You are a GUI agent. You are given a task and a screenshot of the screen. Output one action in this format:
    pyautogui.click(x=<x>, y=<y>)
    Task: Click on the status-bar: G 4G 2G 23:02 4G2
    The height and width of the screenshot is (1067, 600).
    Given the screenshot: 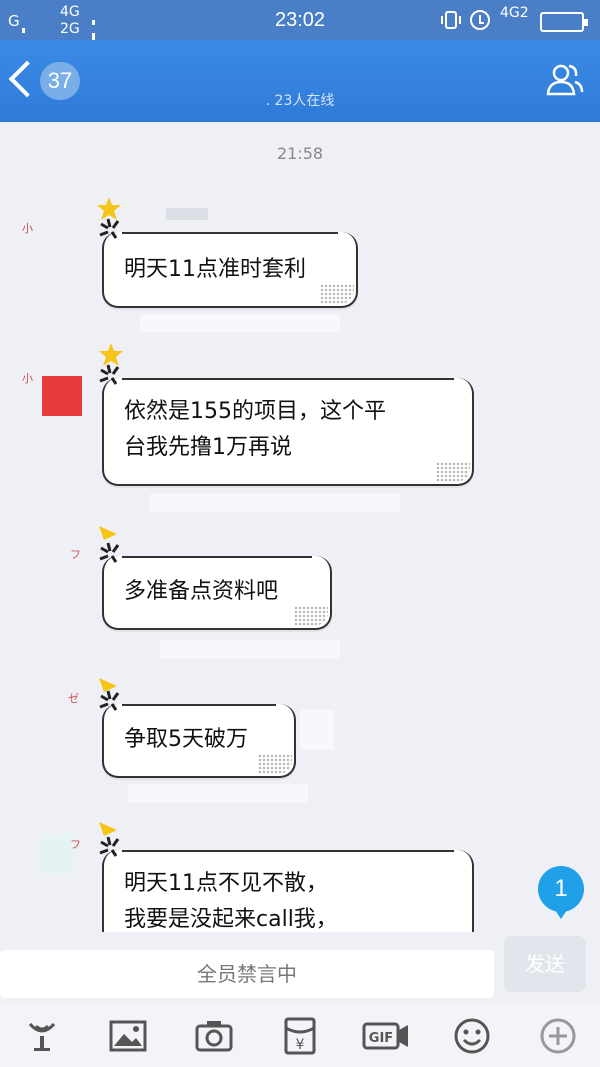 What is the action you would take?
    pyautogui.click(x=300, y=45)
    